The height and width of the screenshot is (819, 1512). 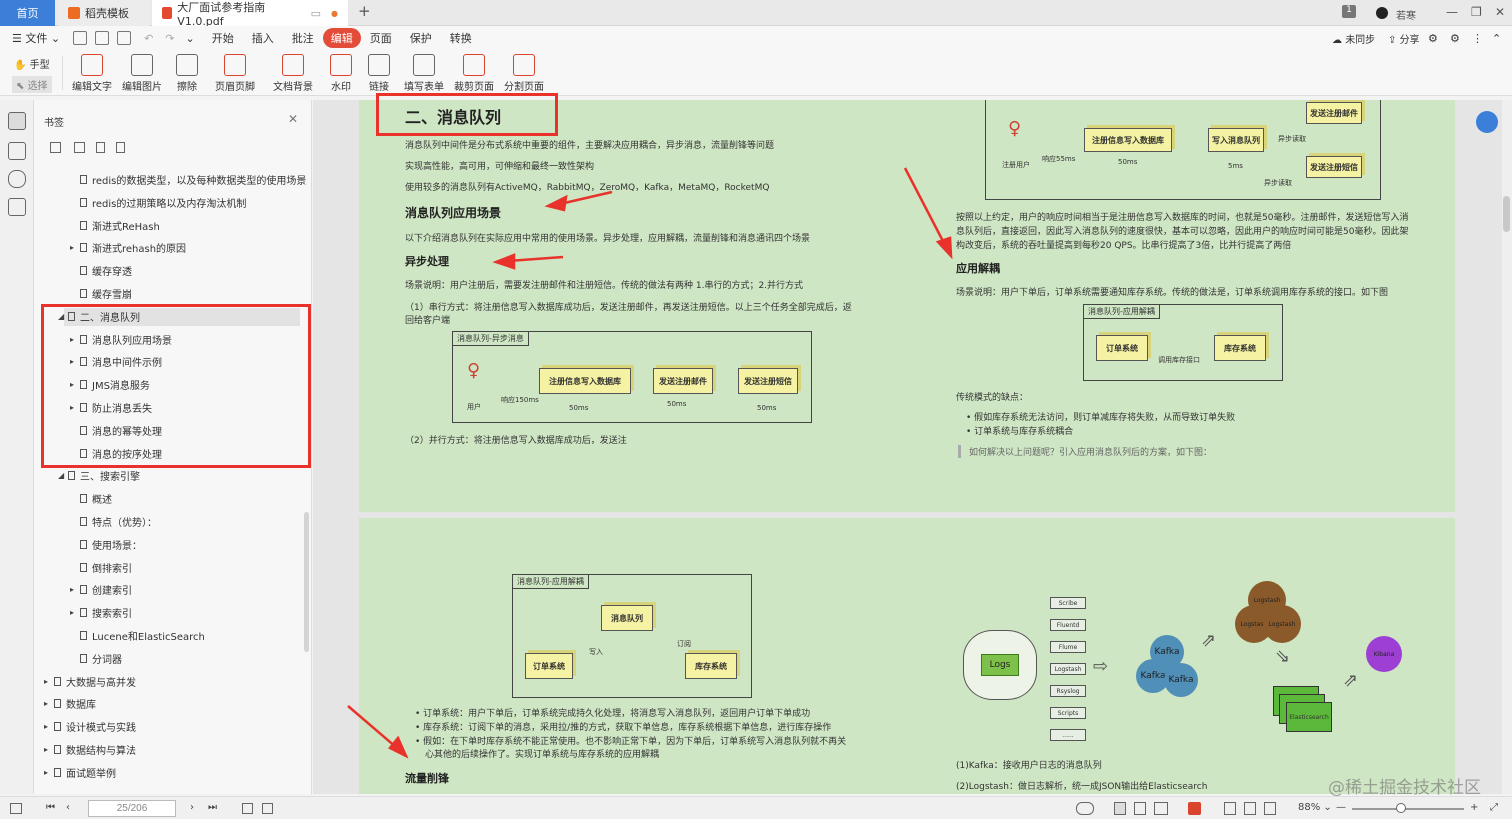 What do you see at coordinates (1477, 38) in the screenshot?
I see `kebab-icon: ⋮` at bounding box center [1477, 38].